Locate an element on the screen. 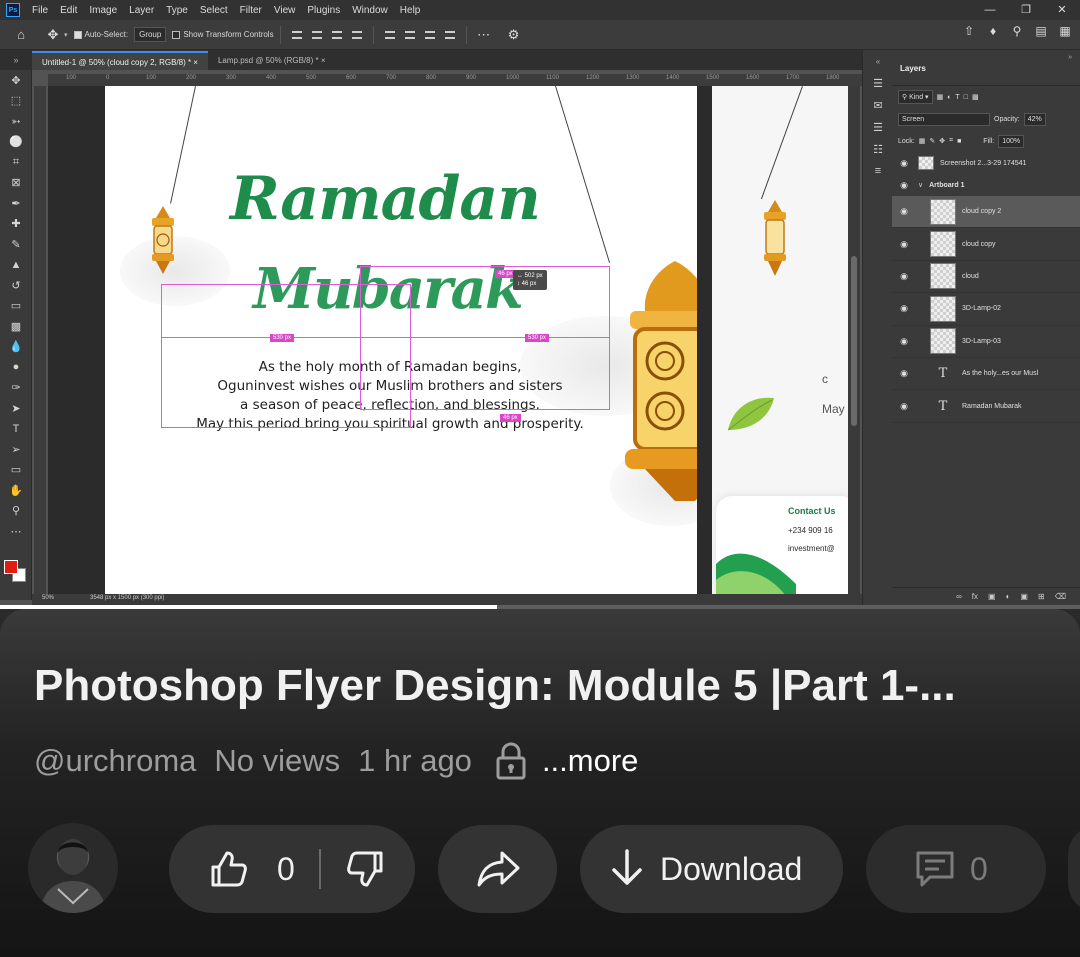 The width and height of the screenshot is (1080, 957). eyedropper-icon: ✒ is located at coordinates (16, 203).